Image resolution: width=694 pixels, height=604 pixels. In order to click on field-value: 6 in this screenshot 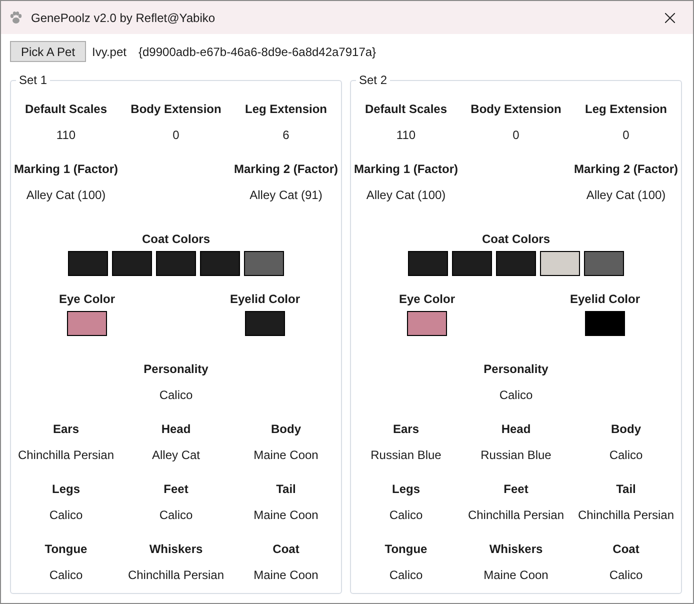, I will do `click(286, 135)`.